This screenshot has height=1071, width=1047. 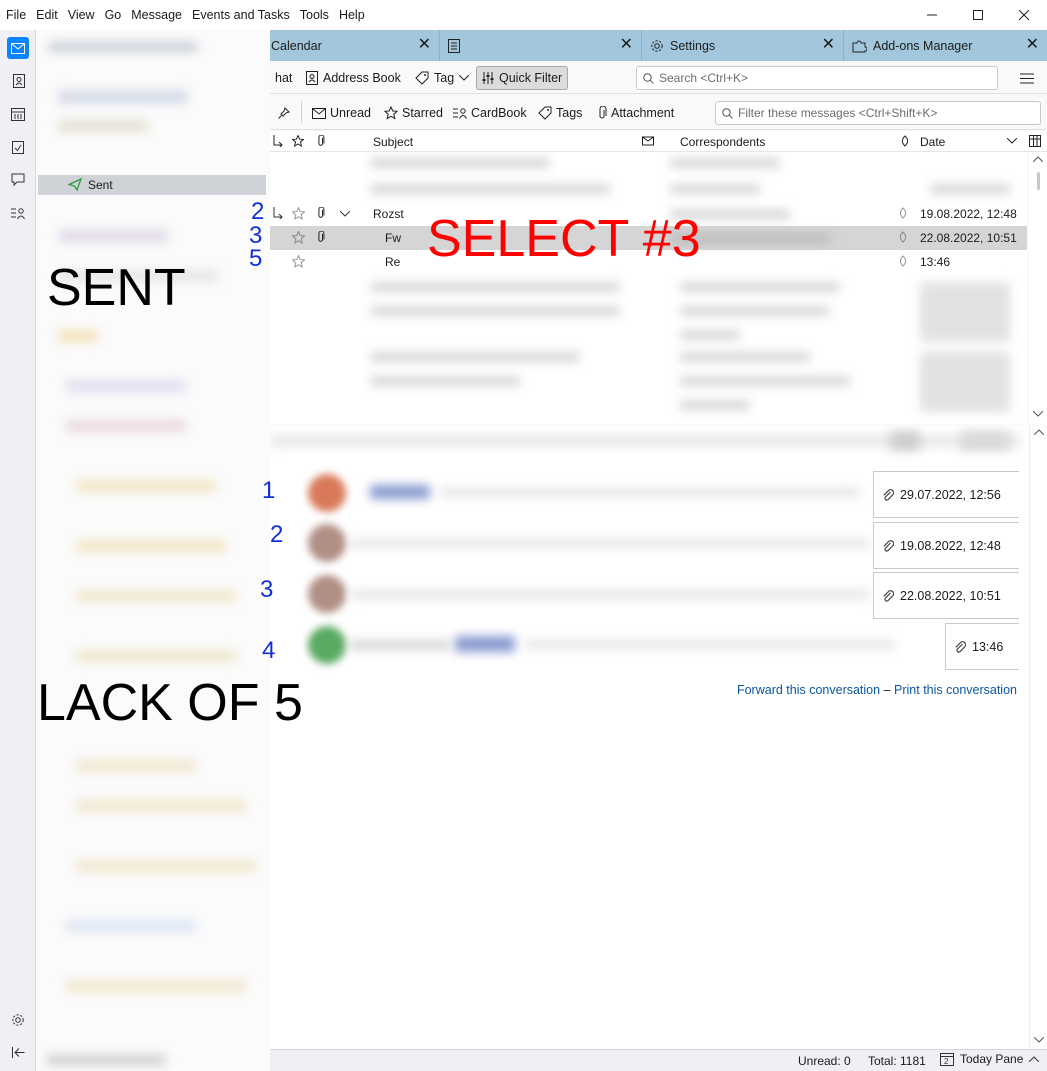 I want to click on maximize-button, so click(x=978, y=15).